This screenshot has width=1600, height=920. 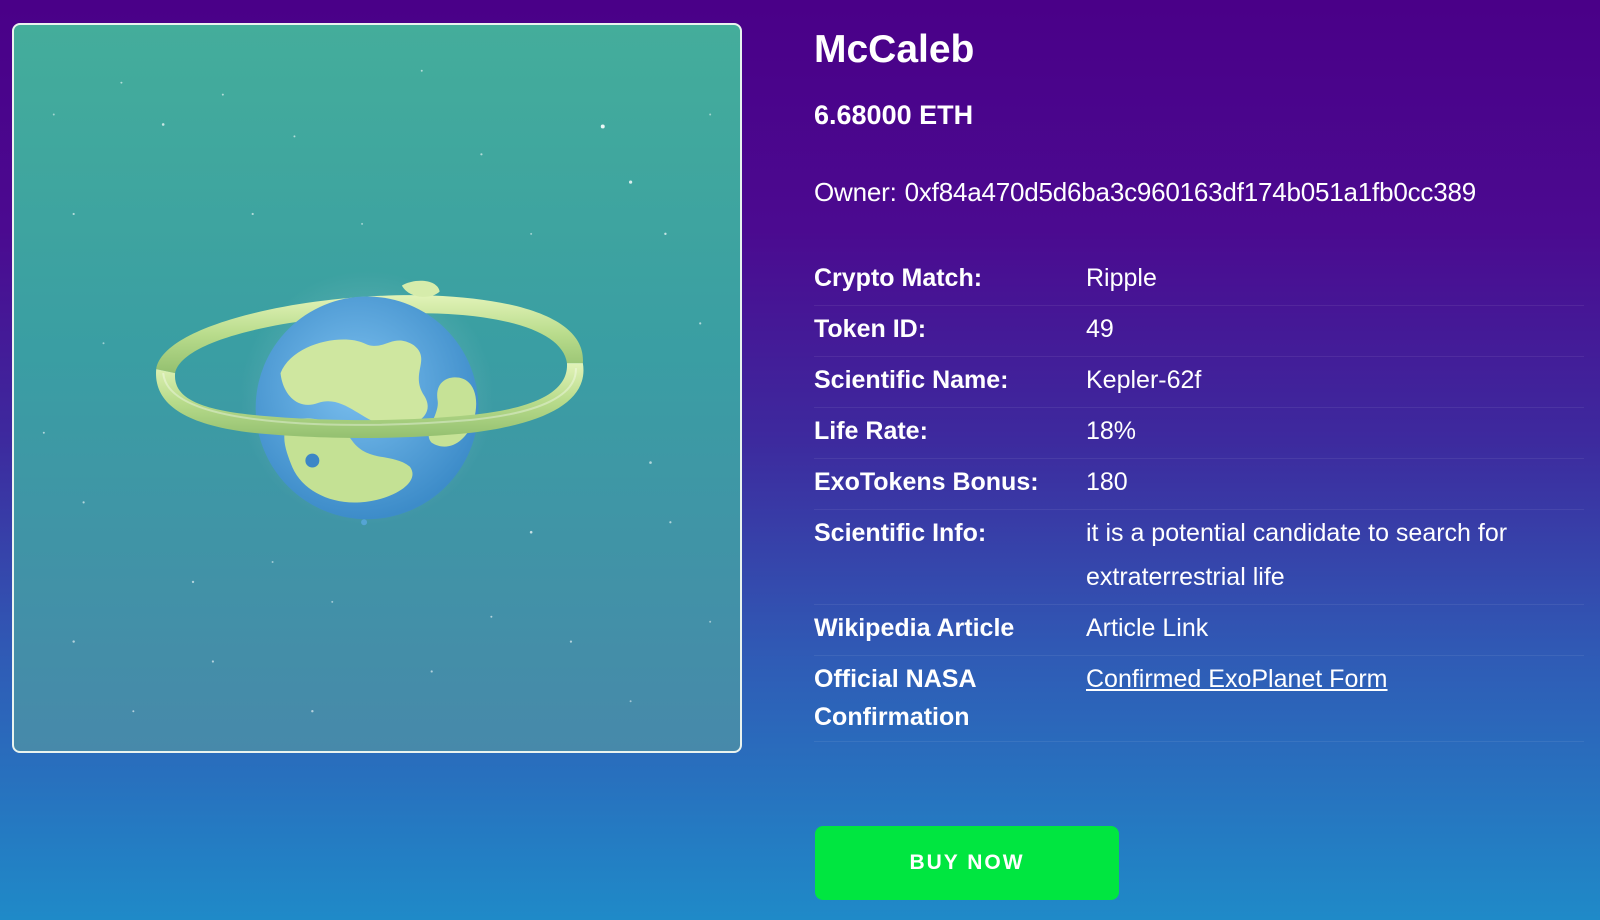 I want to click on property-value: 18%, so click(x=1111, y=431).